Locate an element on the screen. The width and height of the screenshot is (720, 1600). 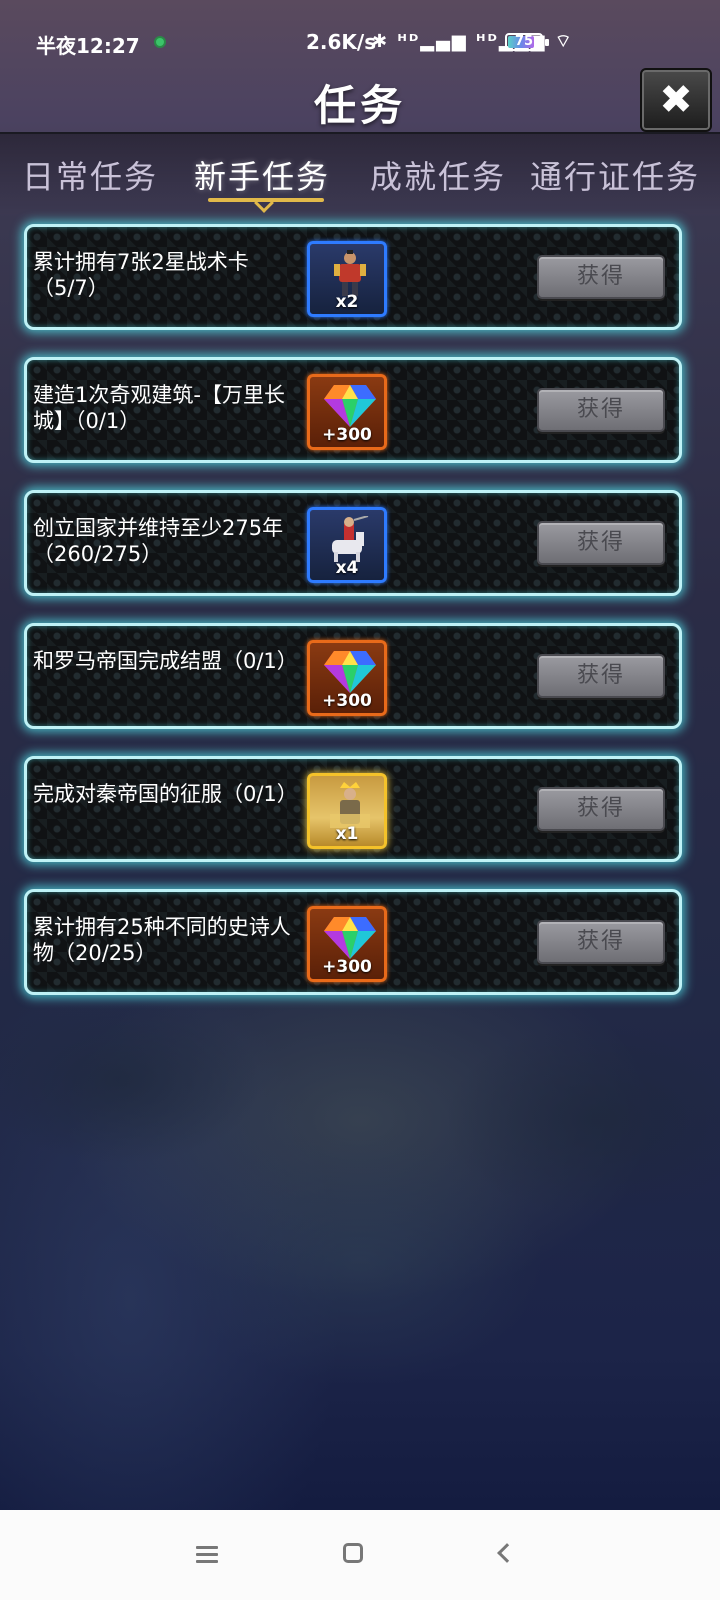
tab-achievement: 成就任务 is located at coordinates (438, 175).